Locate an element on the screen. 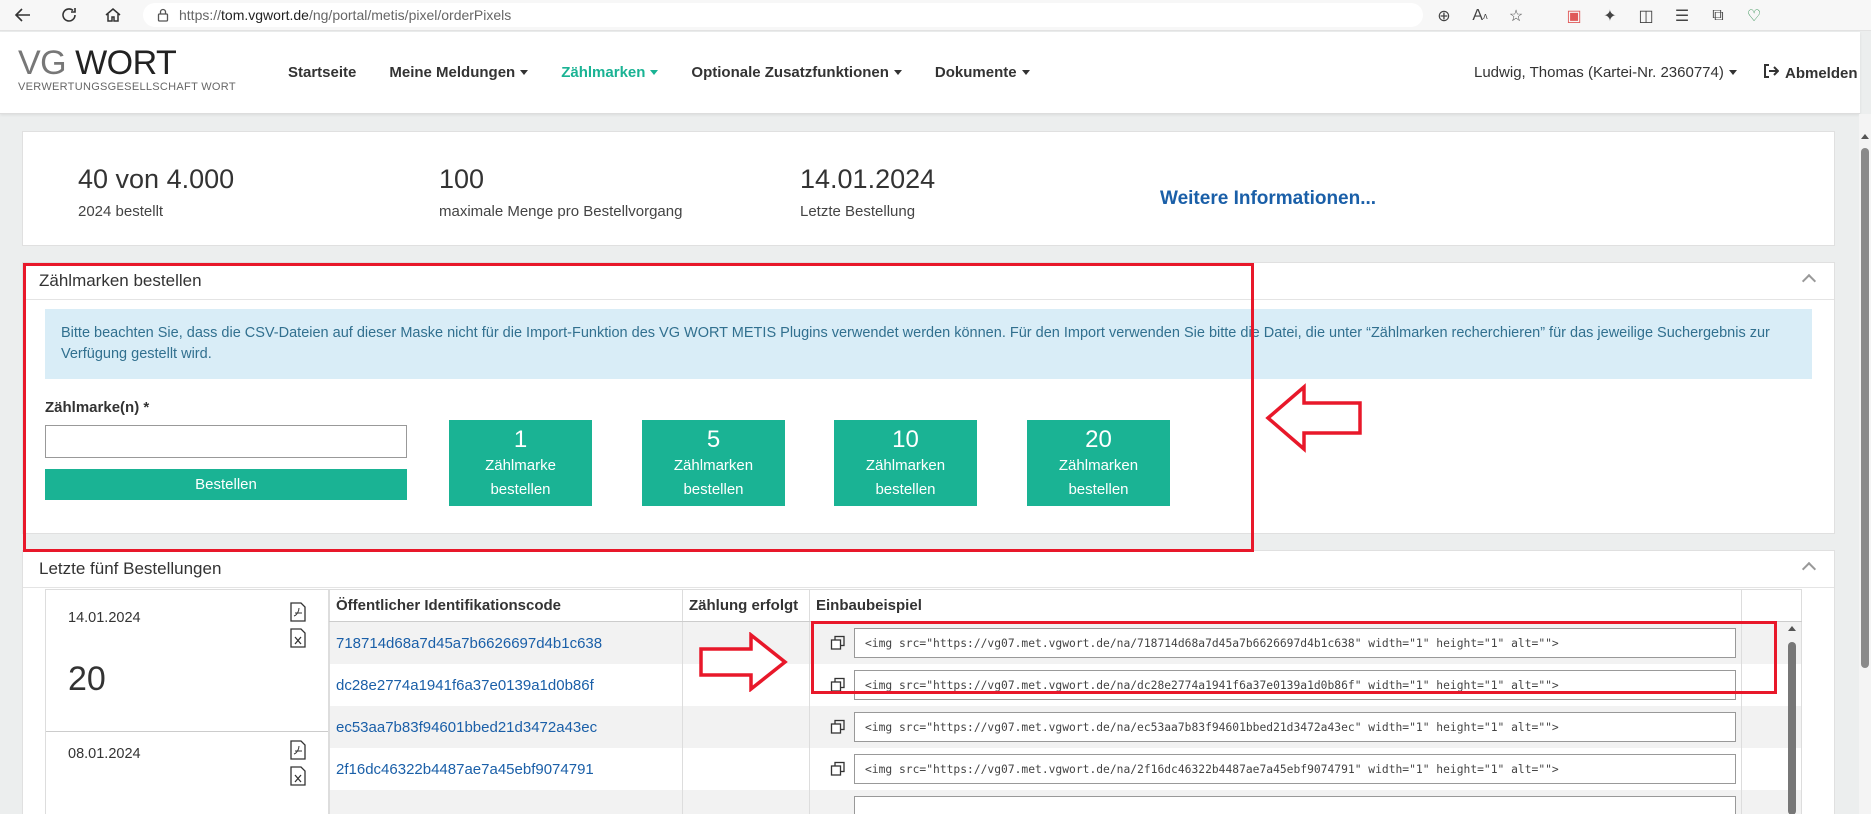 This screenshot has width=1871, height=814. last-orders-title: Letzte fünf Bestellungen is located at coordinates (130, 568).